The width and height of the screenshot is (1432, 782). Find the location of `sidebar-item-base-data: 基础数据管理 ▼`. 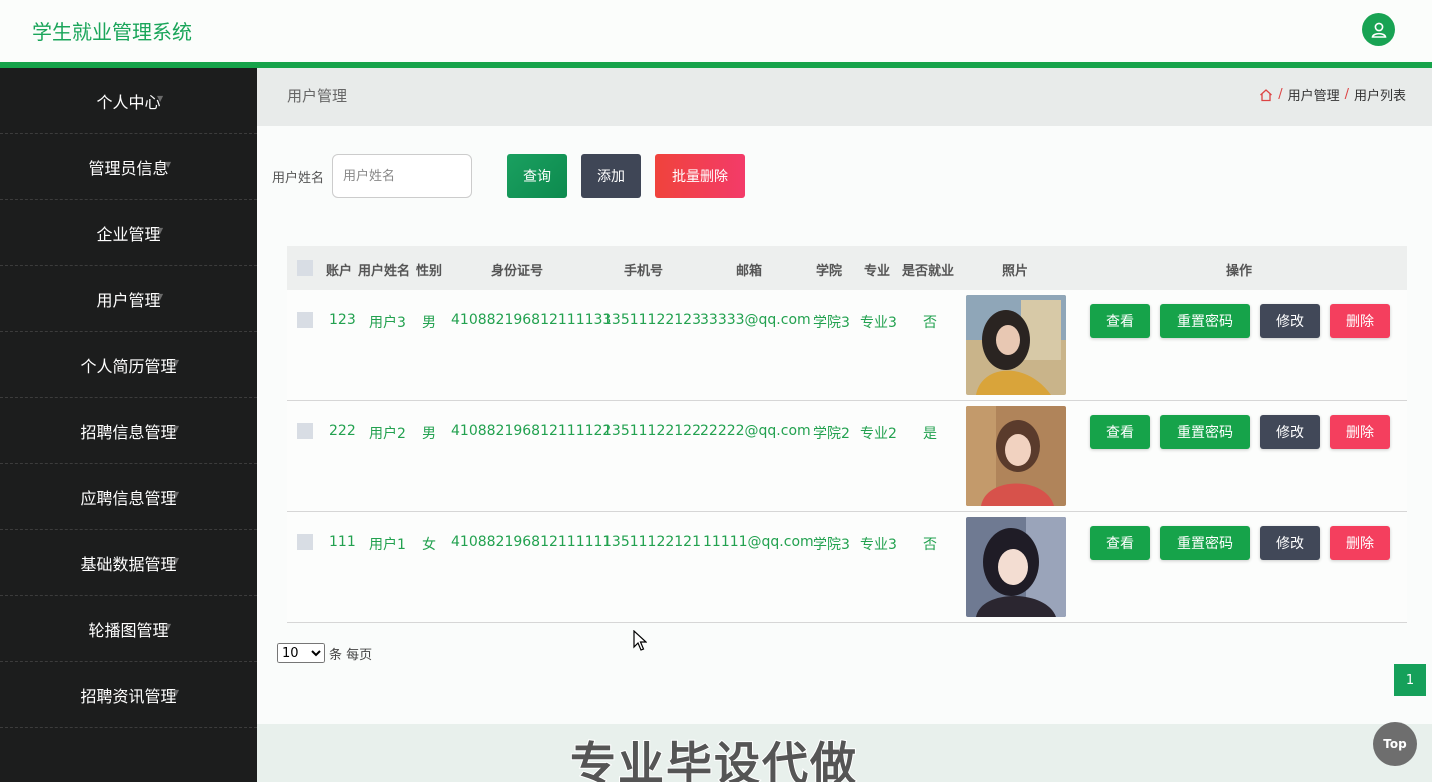

sidebar-item-base-data: 基础数据管理 ▼ is located at coordinates (128, 563).